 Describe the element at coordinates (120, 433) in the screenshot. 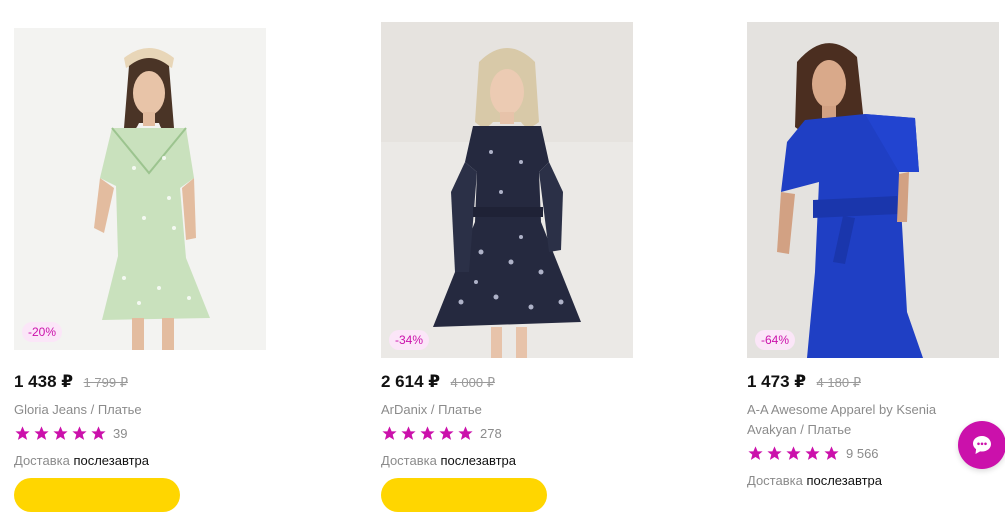

I see `rating-count: 39` at that location.